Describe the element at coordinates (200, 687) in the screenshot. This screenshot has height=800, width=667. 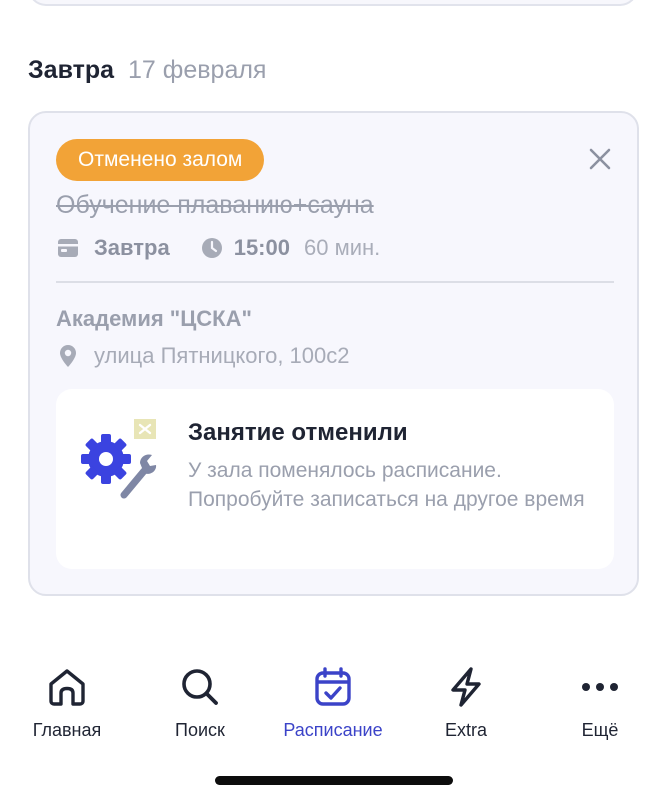
I see `search-icon` at that location.